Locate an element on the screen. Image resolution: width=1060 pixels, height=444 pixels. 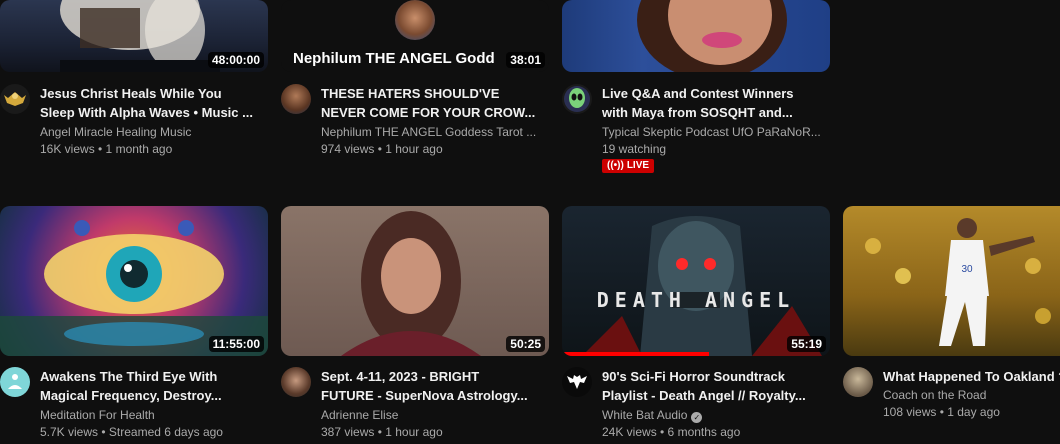
bat-icon is located at coordinates (577, 382).